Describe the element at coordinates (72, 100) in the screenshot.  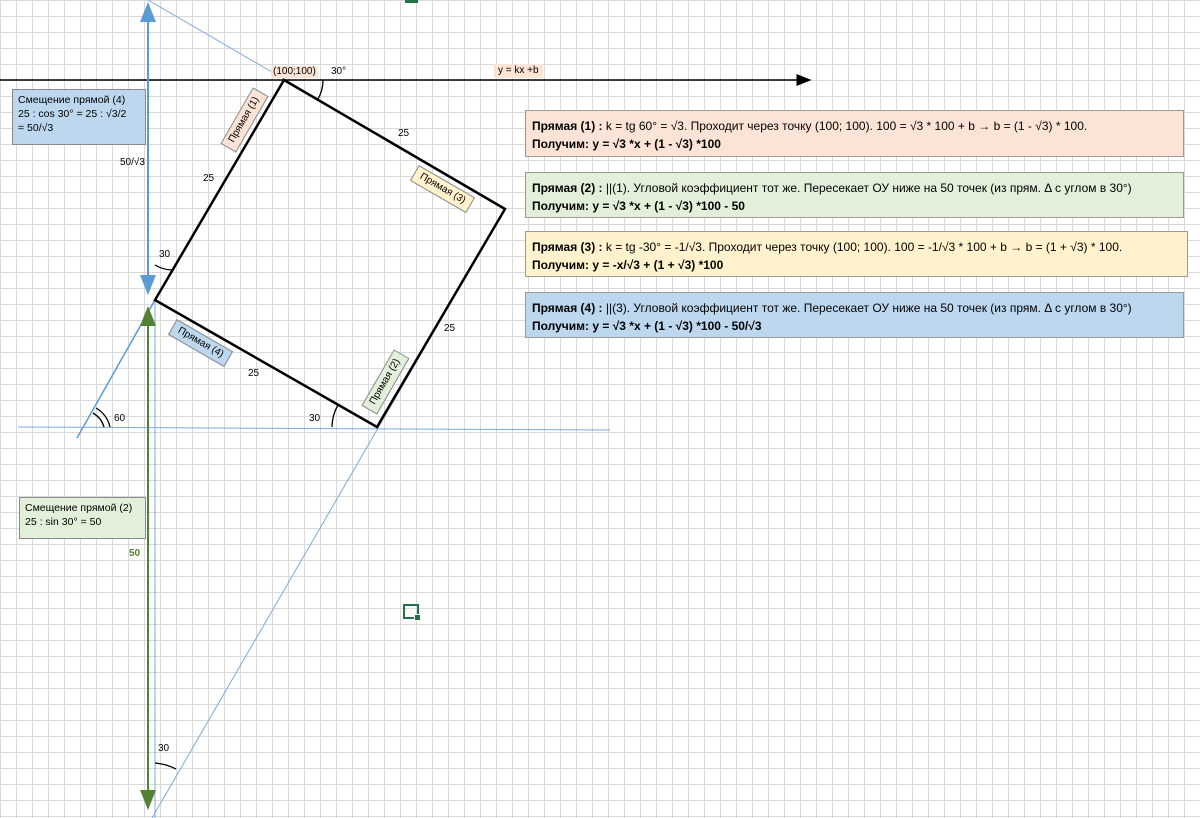
I see `note-line: Смещение прямой (4)` at that location.